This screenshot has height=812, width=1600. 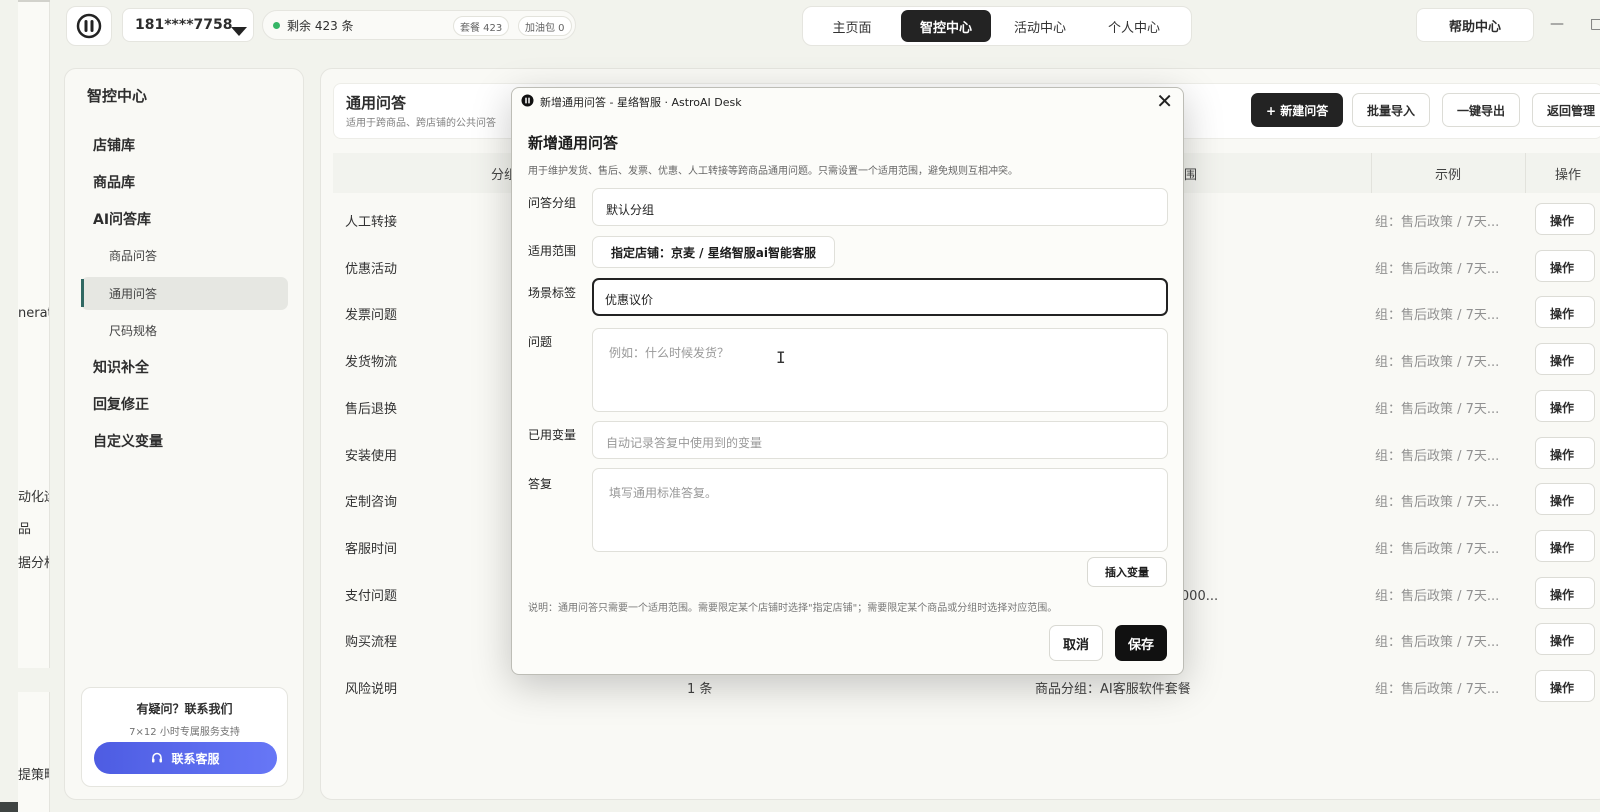 What do you see at coordinates (527, 100) in the screenshot?
I see `app-logo-icon` at bounding box center [527, 100].